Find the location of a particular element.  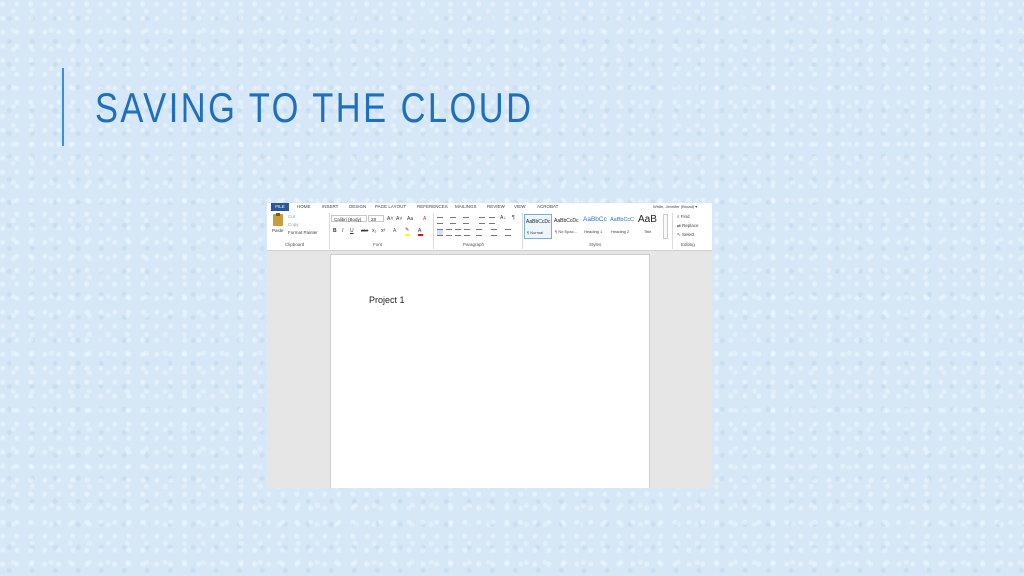

sort-button: A↓ is located at coordinates (503, 218).